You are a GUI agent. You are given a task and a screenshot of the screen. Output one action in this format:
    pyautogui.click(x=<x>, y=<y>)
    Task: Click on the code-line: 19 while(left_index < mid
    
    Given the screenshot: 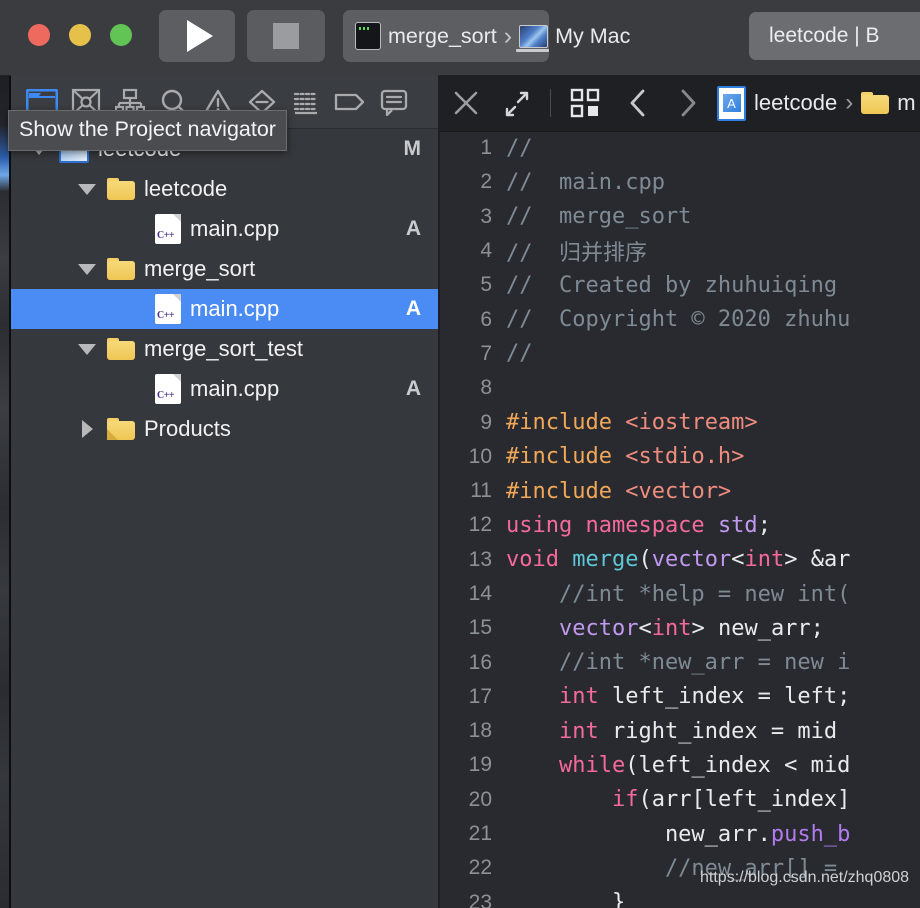 What is the action you would take?
    pyautogui.click(x=680, y=765)
    